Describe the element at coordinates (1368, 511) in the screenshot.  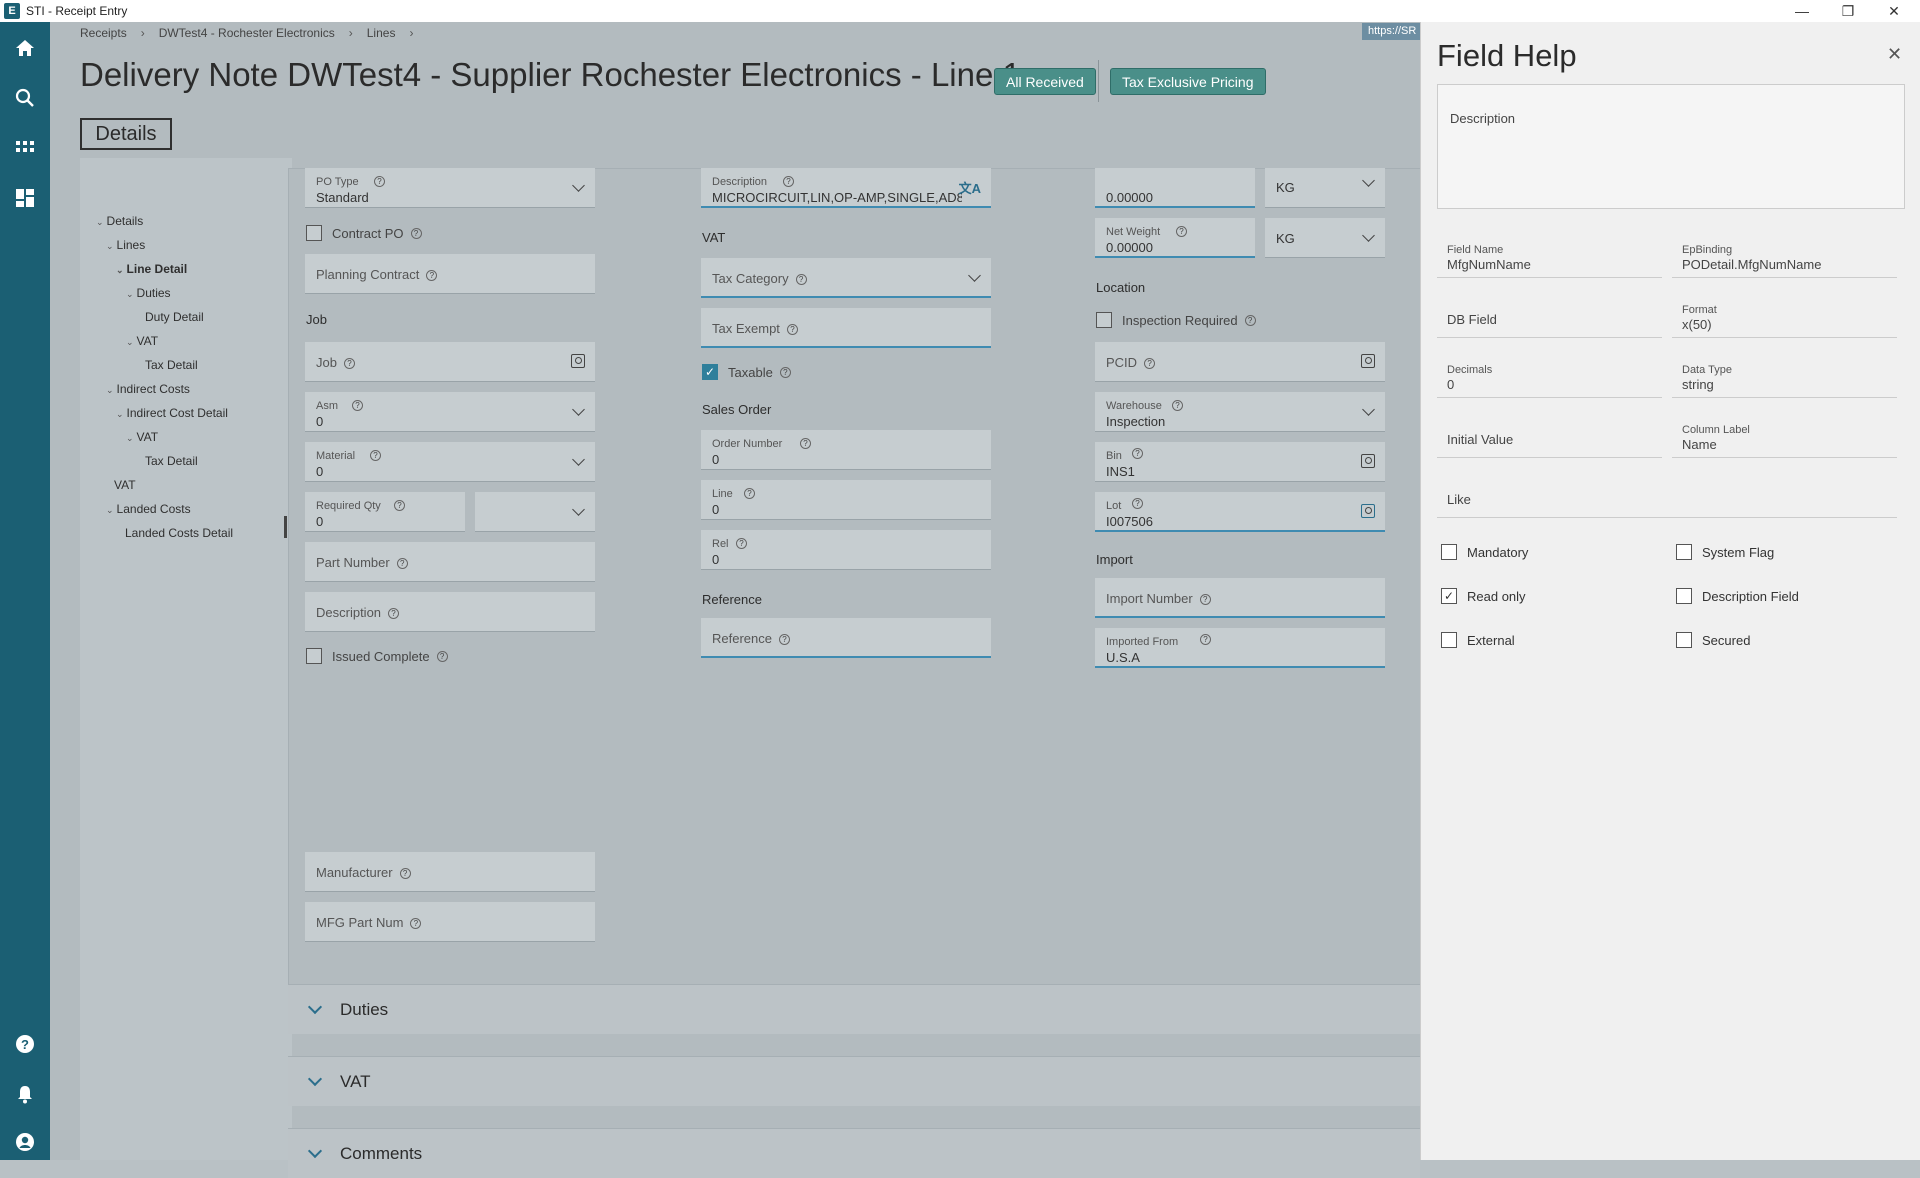
I see `lookup-icon` at that location.